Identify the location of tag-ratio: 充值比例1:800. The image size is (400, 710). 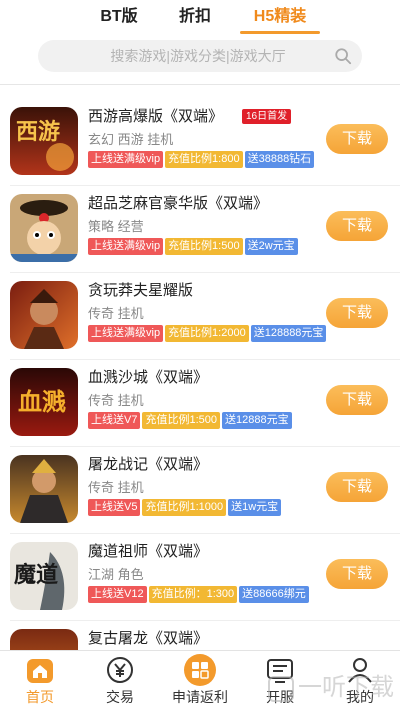
(204, 159).